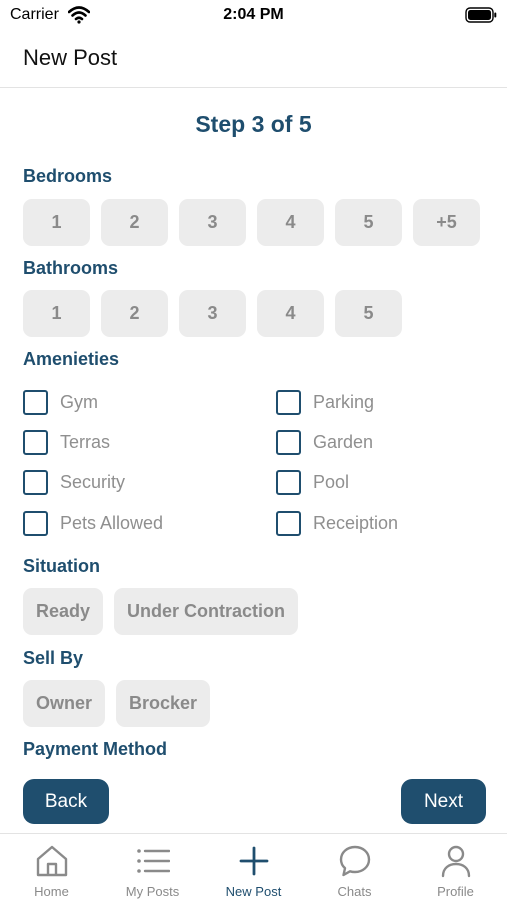 The image size is (507, 900). What do you see at coordinates (70, 57) in the screenshot?
I see `page-title: New Post` at bounding box center [70, 57].